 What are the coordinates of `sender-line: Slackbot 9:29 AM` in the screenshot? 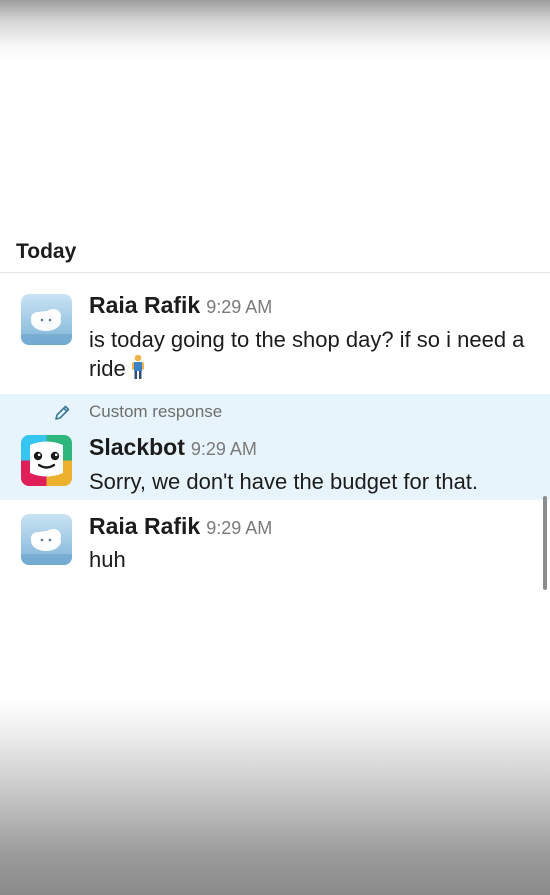 It's located at (173, 447).